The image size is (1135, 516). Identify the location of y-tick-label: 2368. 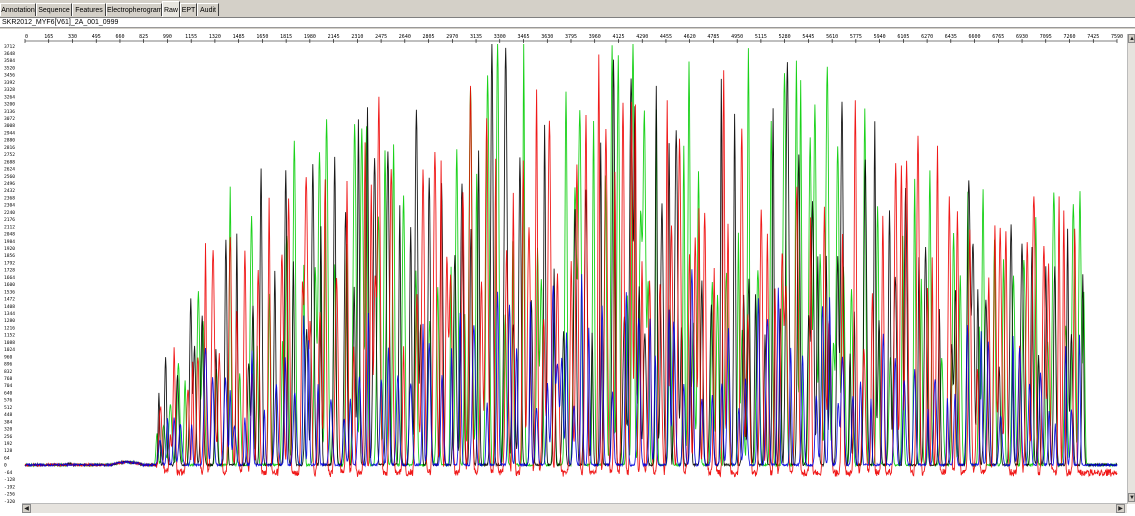
(9, 198).